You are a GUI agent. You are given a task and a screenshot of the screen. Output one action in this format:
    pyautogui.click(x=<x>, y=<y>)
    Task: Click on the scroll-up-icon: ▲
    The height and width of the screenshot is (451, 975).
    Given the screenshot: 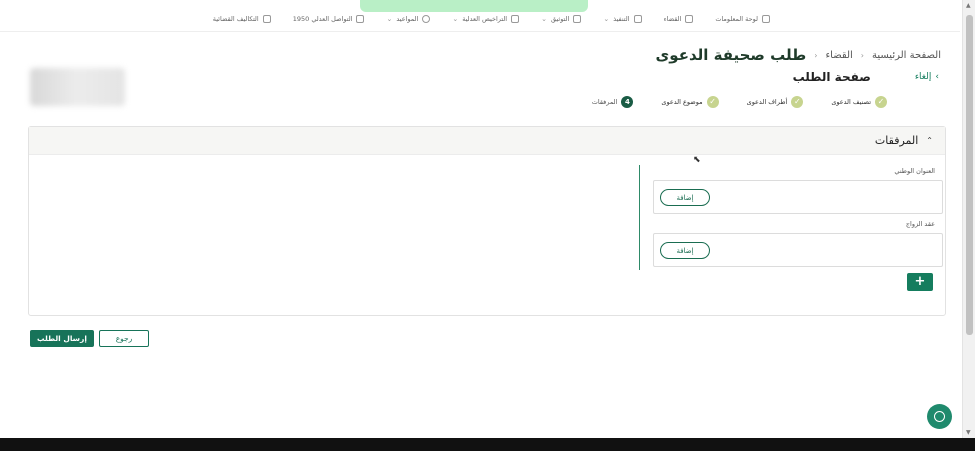 What is the action you would take?
    pyautogui.click(x=968, y=5)
    